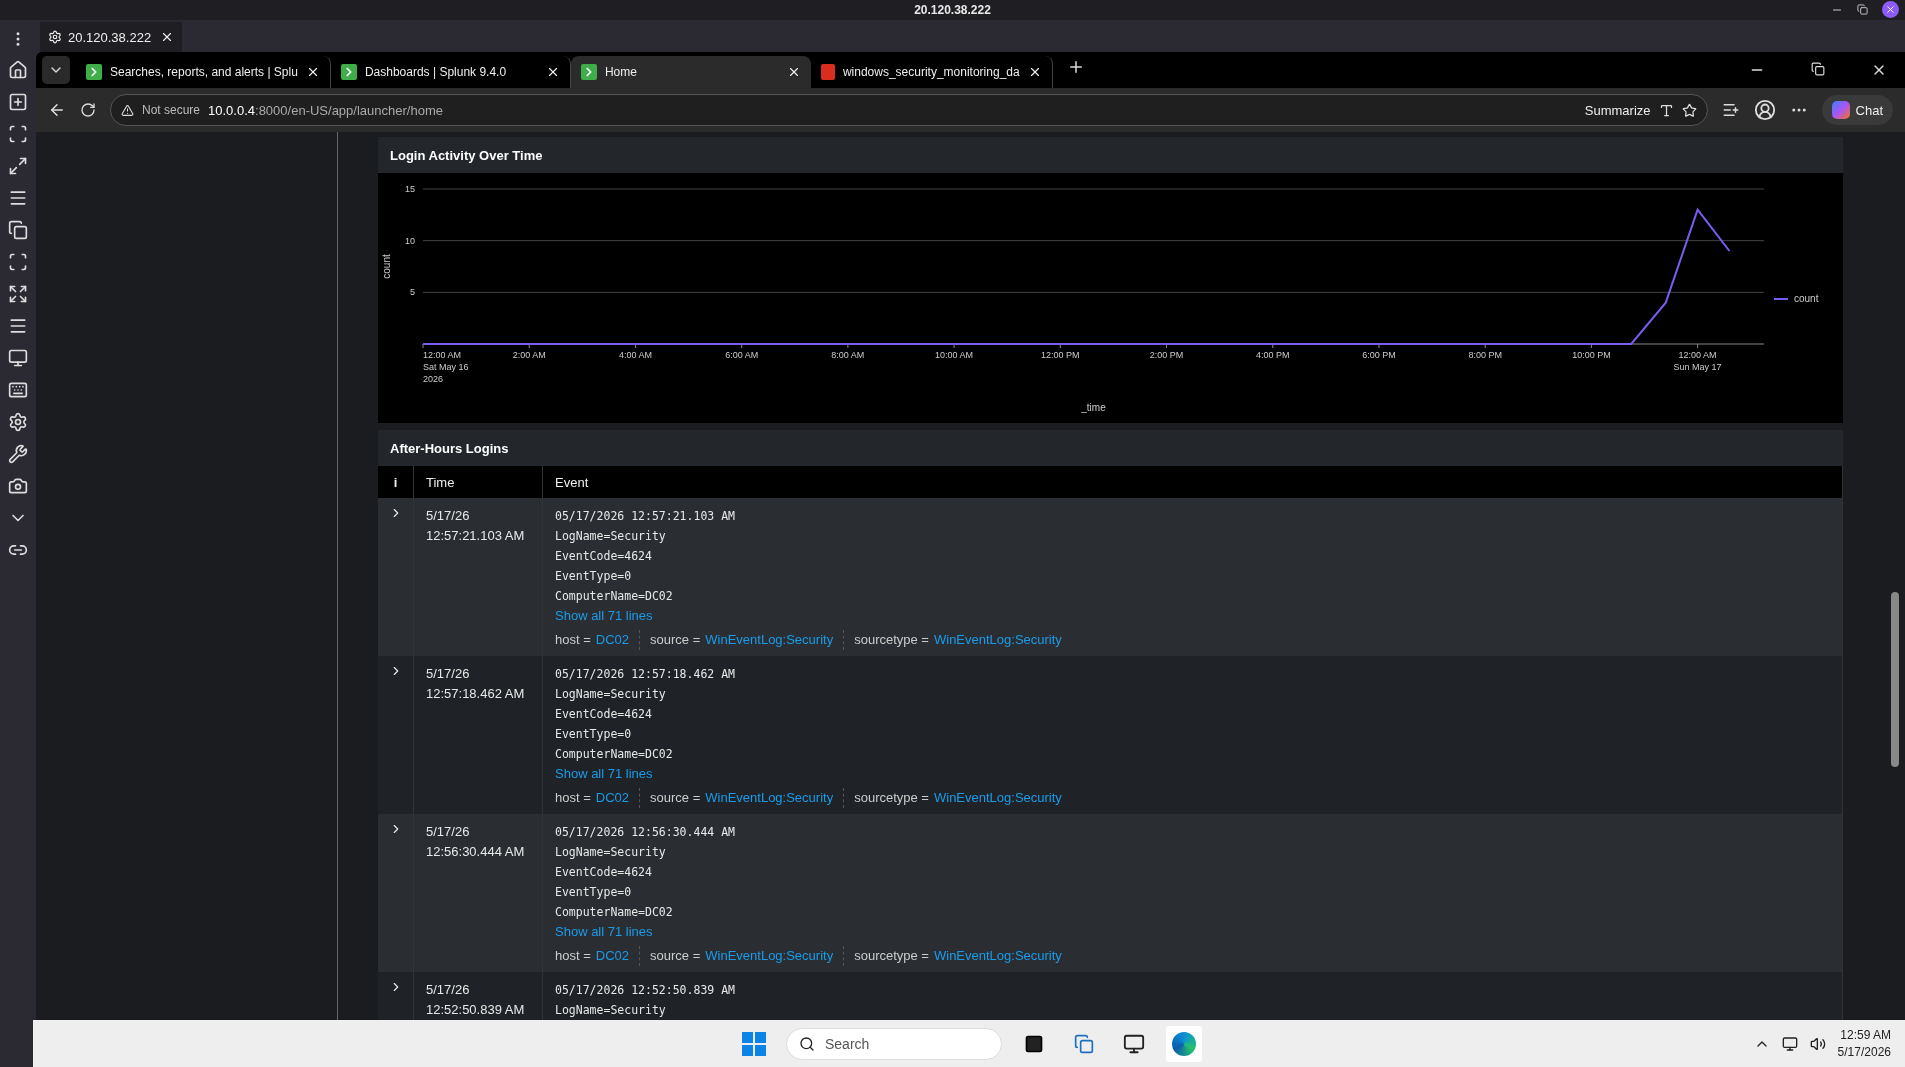 This screenshot has width=1905, height=1067. What do you see at coordinates (18, 422) in the screenshot?
I see `settings-icon` at bounding box center [18, 422].